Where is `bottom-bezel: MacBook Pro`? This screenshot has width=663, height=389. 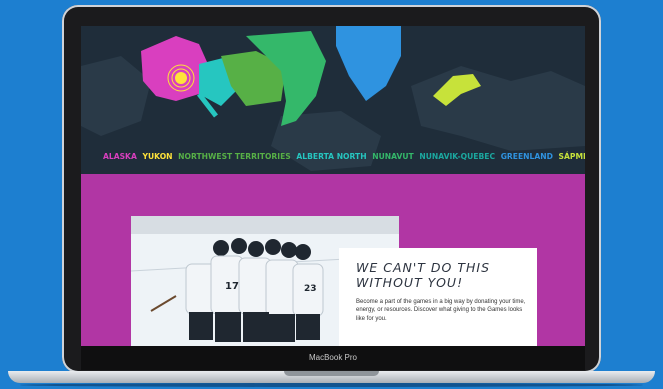 bottom-bezel: MacBook Pro is located at coordinates (333, 358).